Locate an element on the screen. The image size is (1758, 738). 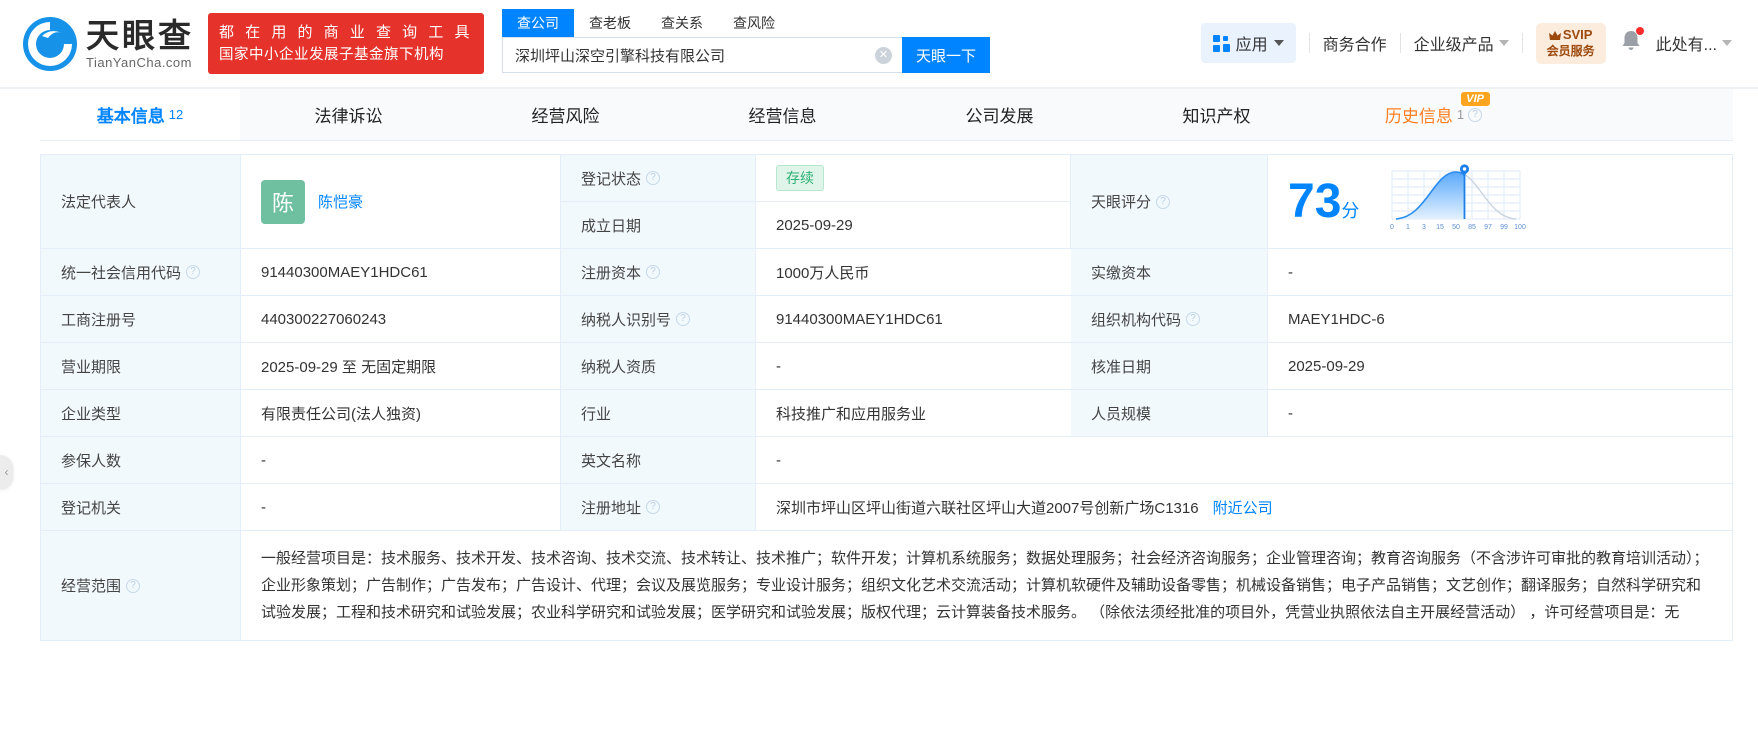
status-badge: 存续 is located at coordinates (800, 178).